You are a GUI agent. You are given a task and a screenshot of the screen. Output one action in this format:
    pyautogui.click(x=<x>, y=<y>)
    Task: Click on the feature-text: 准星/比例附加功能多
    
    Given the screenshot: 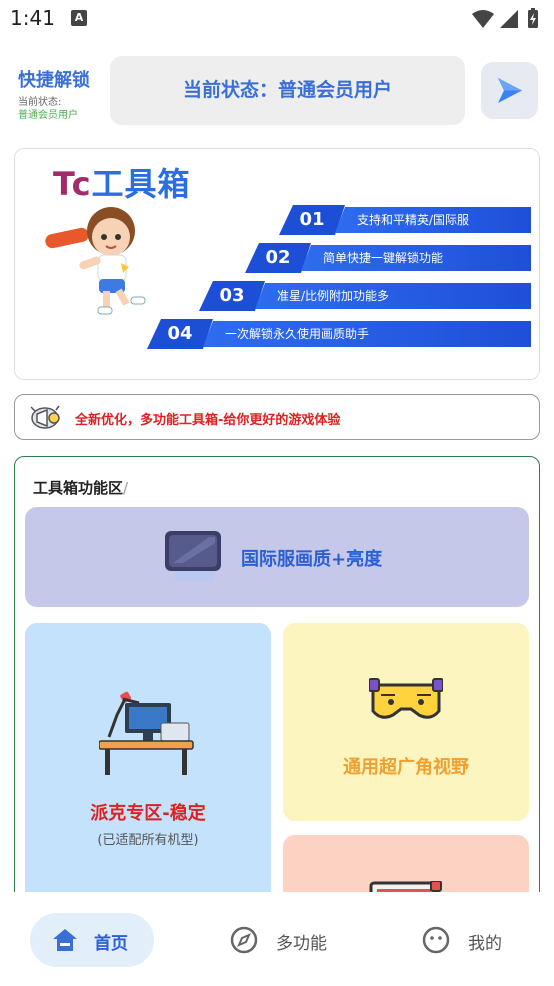 What is the action you would take?
    pyautogui.click(x=393, y=296)
    